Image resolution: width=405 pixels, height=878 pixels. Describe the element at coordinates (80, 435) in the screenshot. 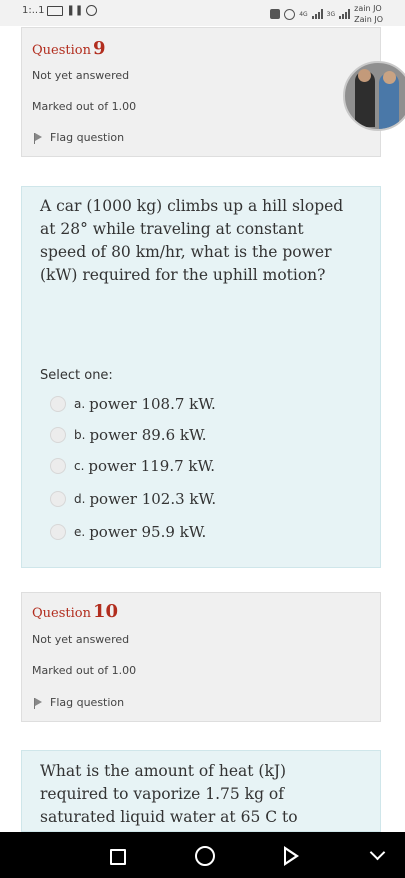

I see `option-letter: b.` at that location.